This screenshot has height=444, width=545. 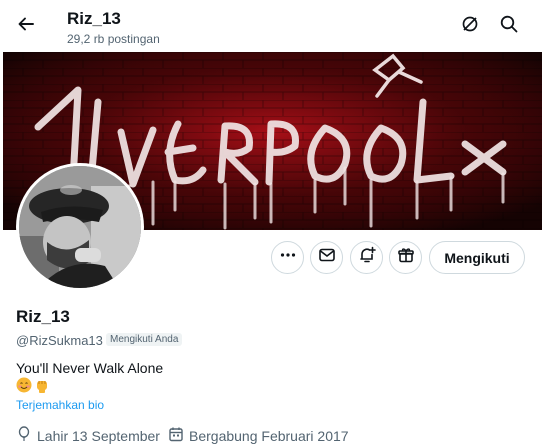 What do you see at coordinates (24, 385) in the screenshot?
I see `smiling-face-emoji-icon` at bounding box center [24, 385].